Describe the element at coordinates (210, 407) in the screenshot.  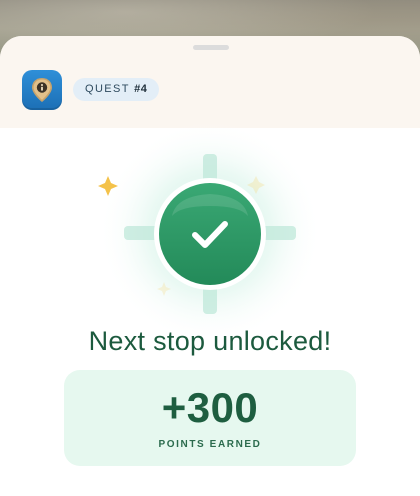
I see `points-value: +300` at that location.